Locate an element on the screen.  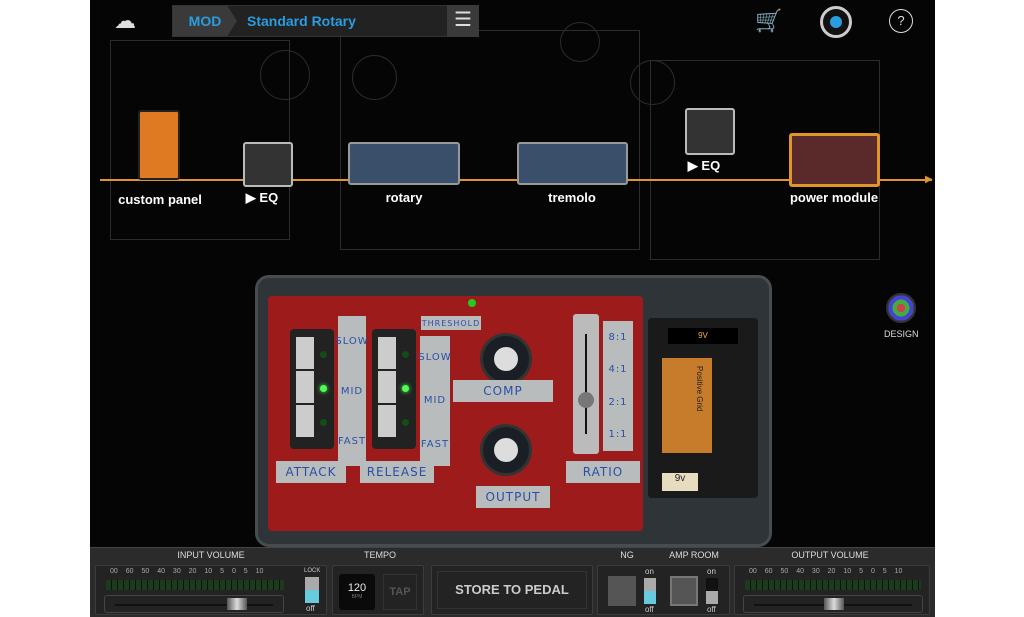
attack-label: ATTACK is located at coordinates (311, 472).